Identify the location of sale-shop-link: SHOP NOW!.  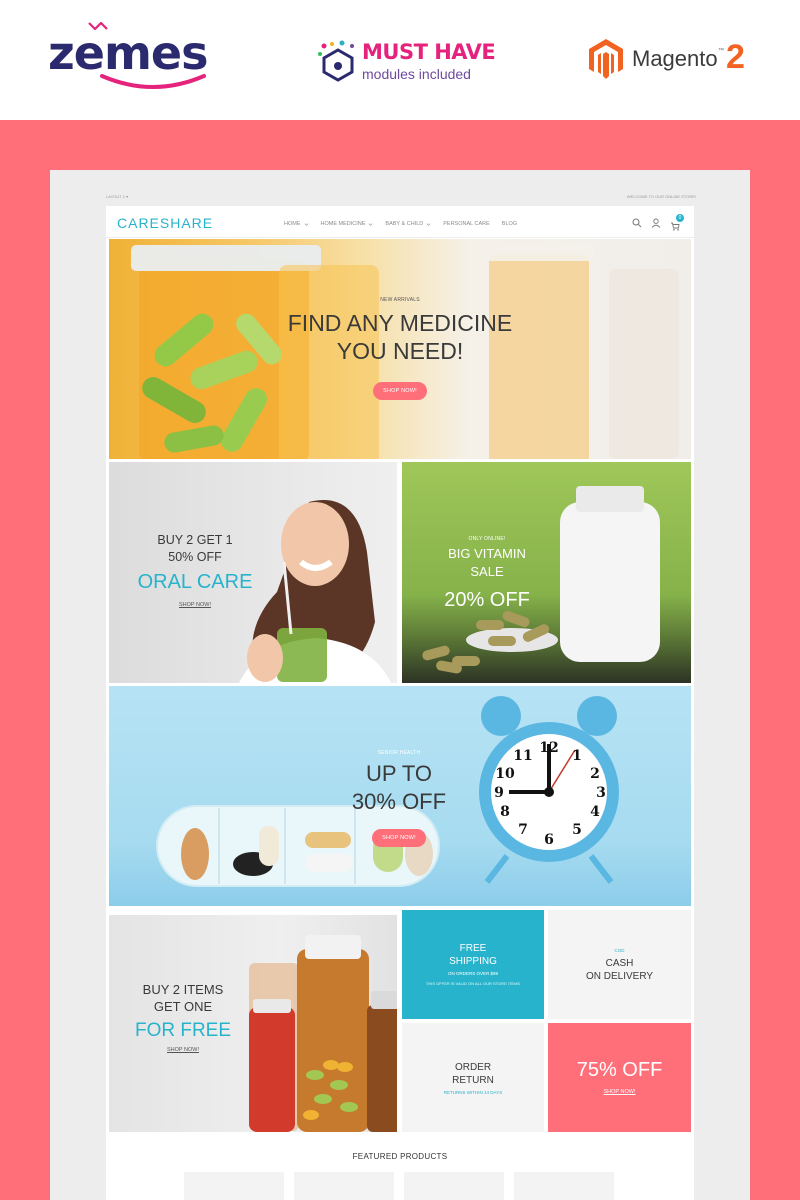
(619, 1092).